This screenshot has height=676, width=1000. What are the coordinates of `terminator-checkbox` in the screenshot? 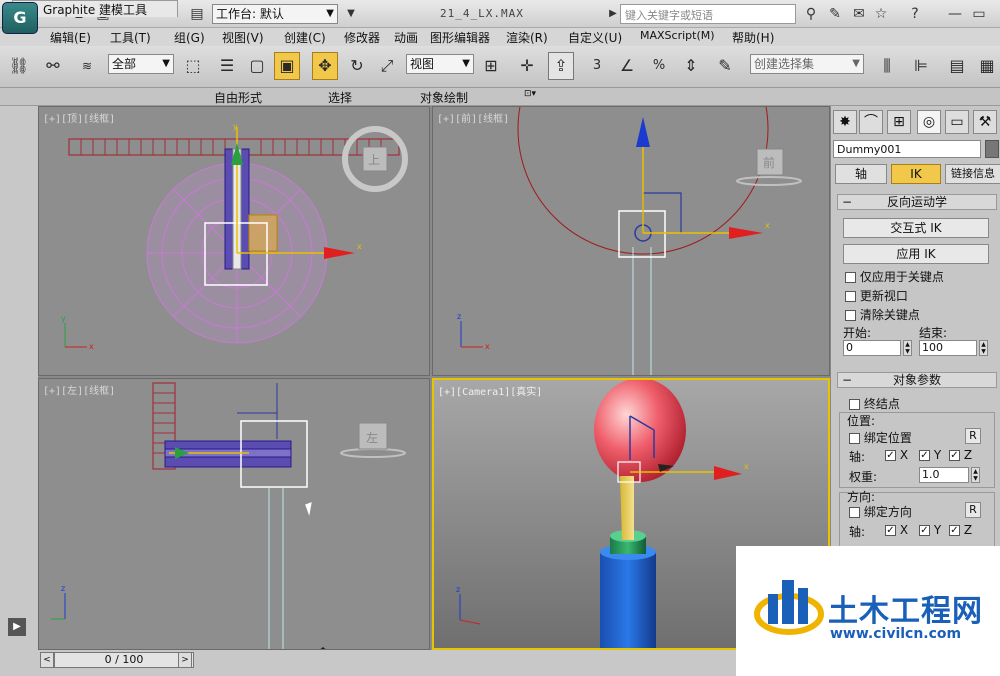 It's located at (854, 404).